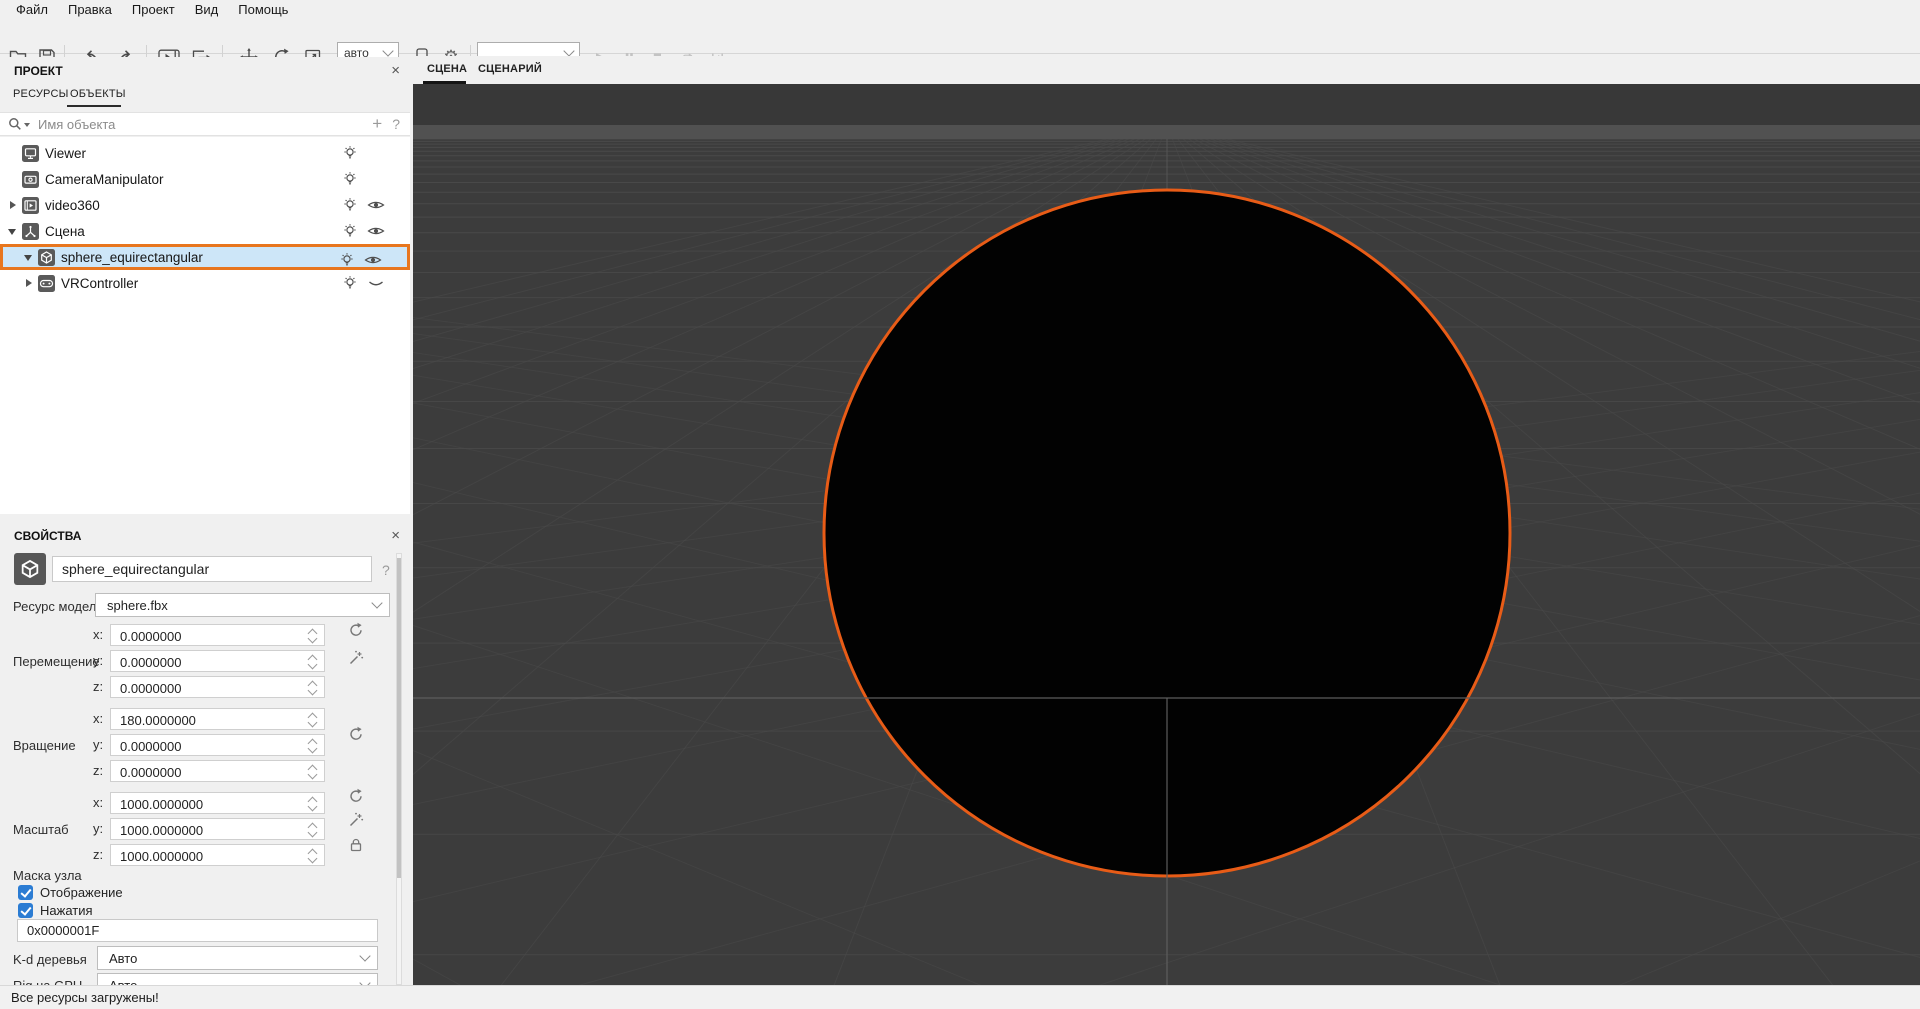 The height and width of the screenshot is (1009, 1920). Describe the element at coordinates (205, 153) in the screenshot. I see `tree-item-Viewer: Viewer` at that location.